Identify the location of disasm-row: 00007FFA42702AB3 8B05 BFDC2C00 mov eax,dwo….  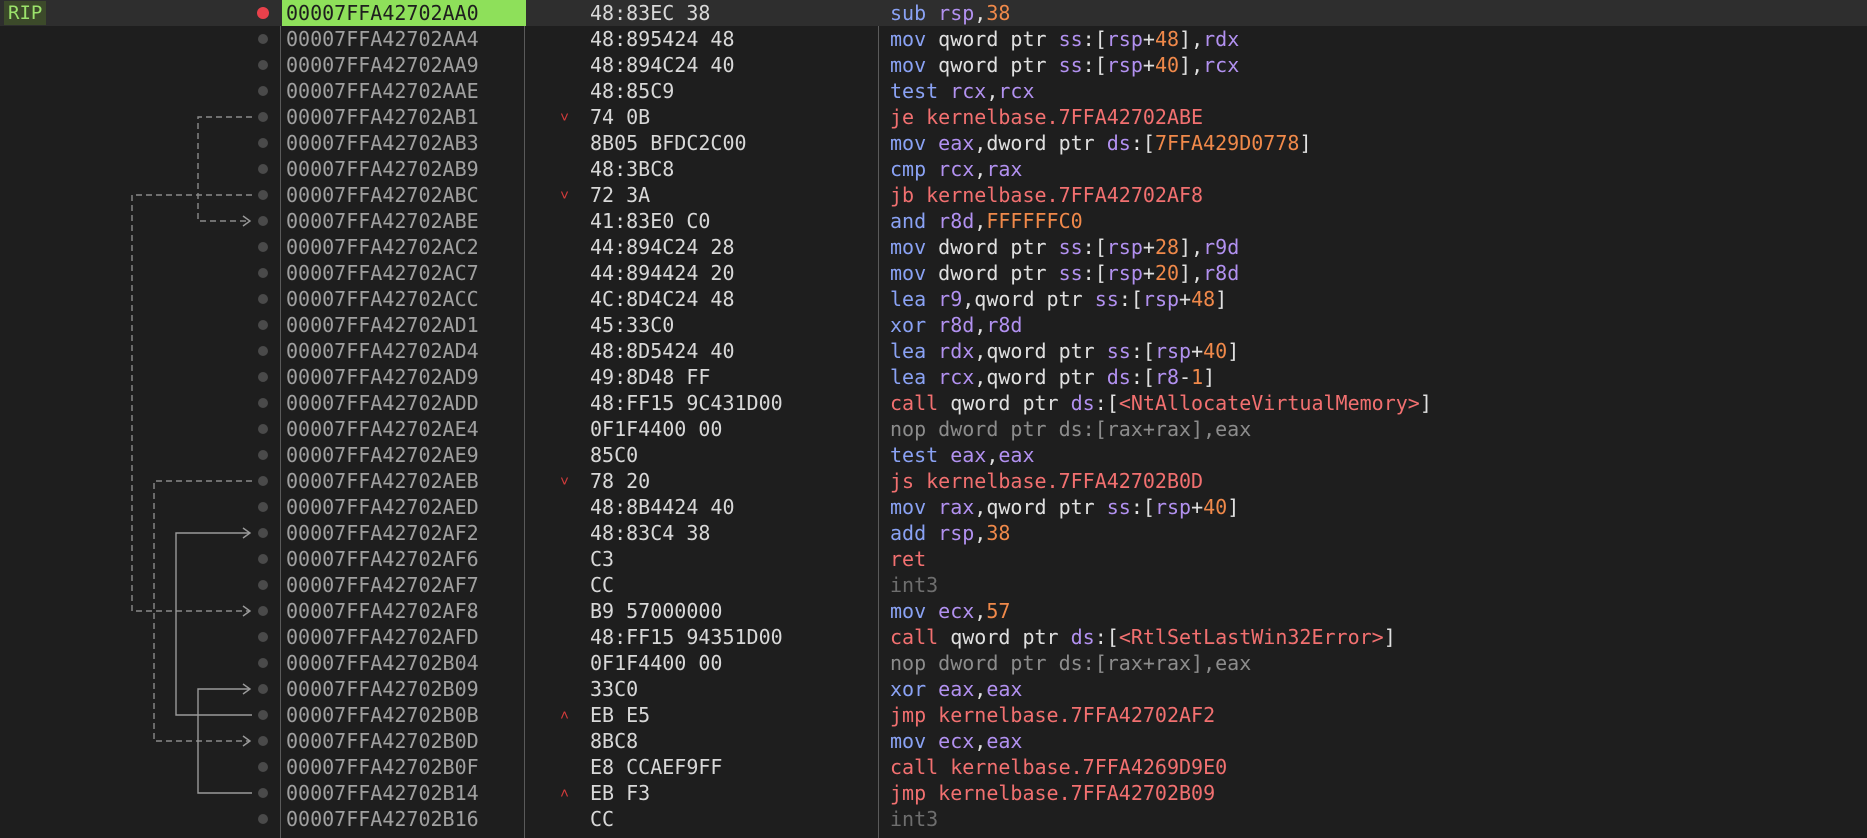
(933, 143).